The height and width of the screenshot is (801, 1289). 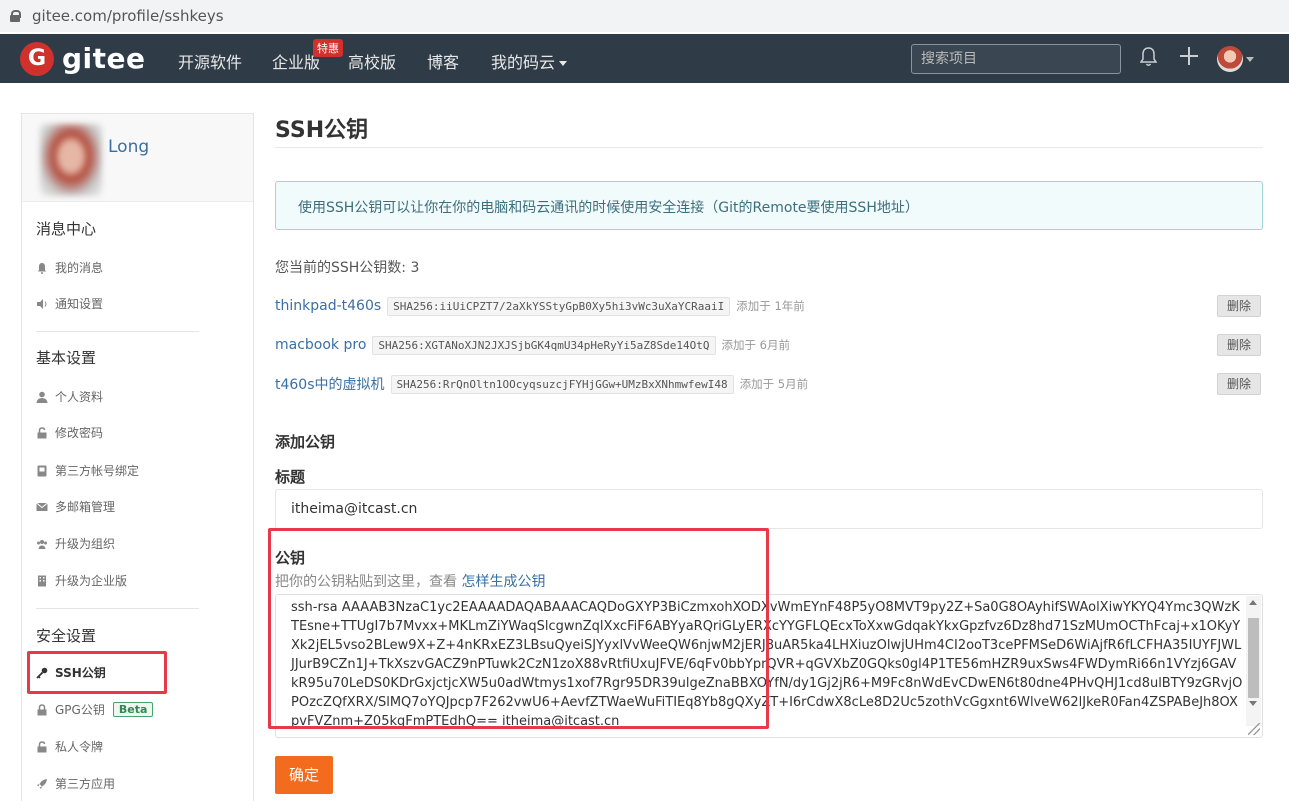 I want to click on key-title-input: itheima@itcast.cn, so click(x=769, y=509).